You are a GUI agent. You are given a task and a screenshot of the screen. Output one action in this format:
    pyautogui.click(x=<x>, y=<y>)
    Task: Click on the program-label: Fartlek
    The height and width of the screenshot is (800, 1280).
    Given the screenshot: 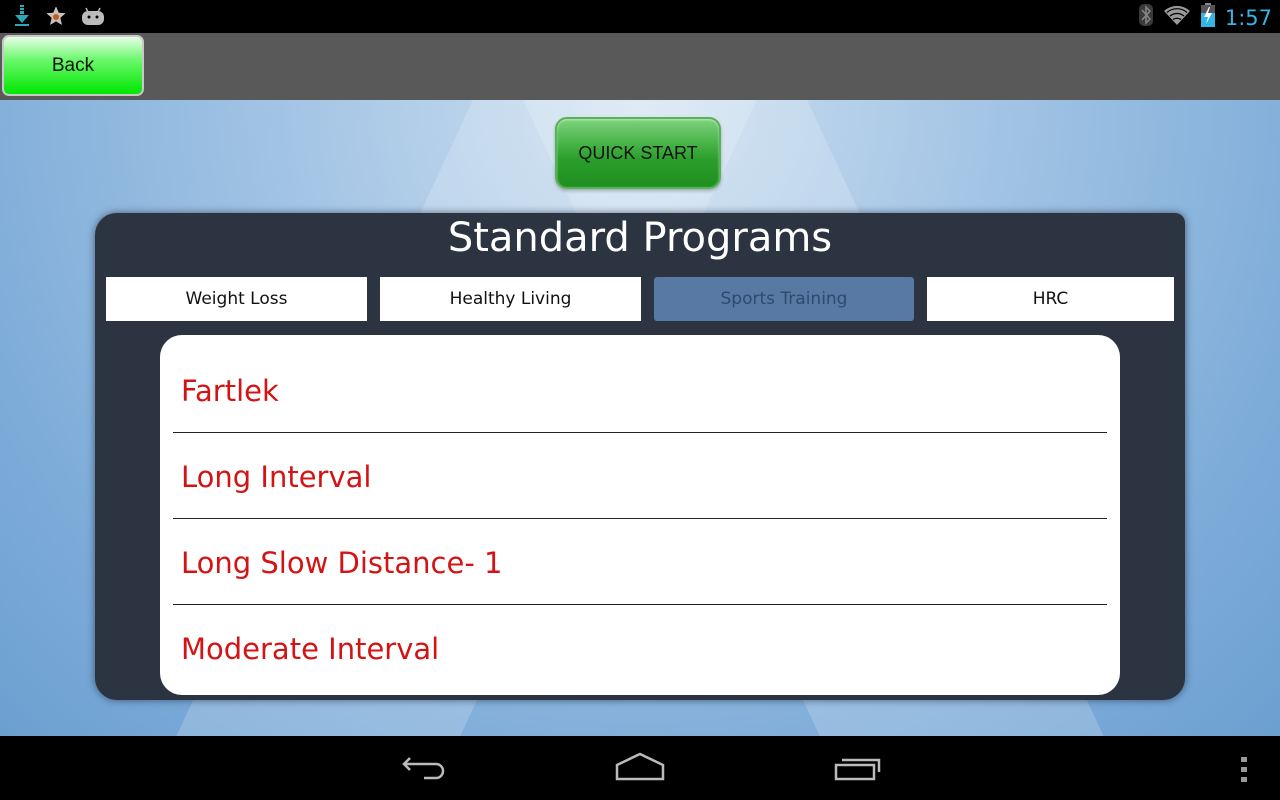 What is the action you would take?
    pyautogui.click(x=230, y=391)
    